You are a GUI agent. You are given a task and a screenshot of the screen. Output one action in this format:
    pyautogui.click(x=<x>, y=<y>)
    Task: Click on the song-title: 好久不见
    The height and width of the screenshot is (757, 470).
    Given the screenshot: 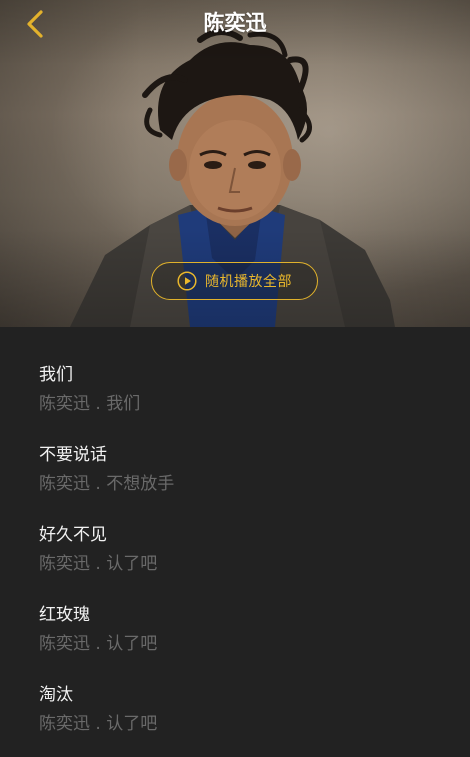 What is the action you would take?
    pyautogui.click(x=73, y=535)
    